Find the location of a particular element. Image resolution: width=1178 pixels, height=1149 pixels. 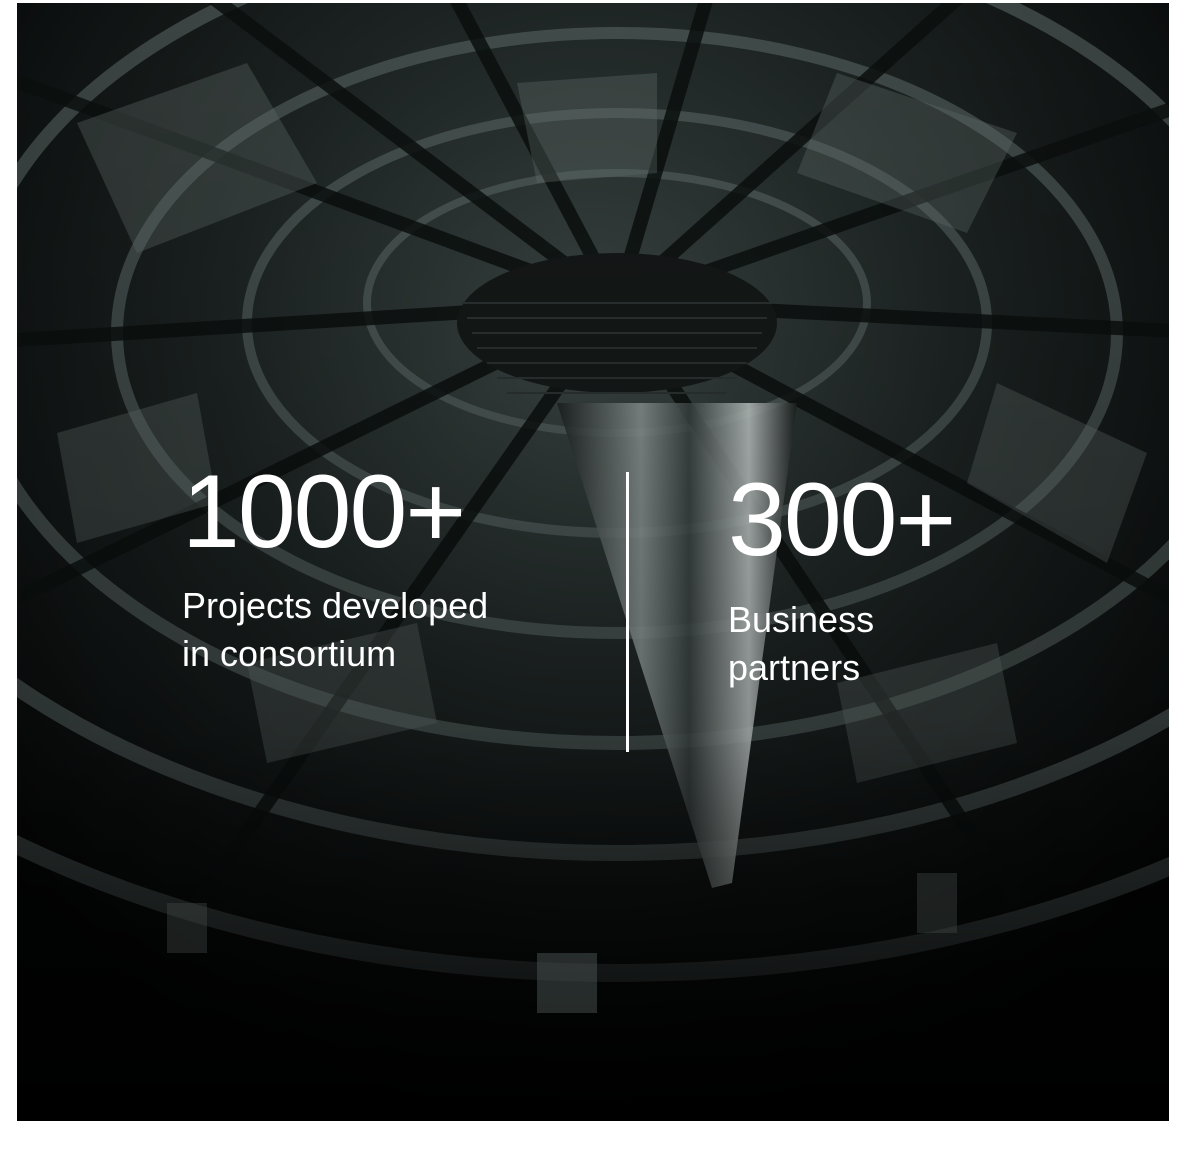

stat-projects: 1000+ Projects developed in consortium is located at coordinates (382, 569).